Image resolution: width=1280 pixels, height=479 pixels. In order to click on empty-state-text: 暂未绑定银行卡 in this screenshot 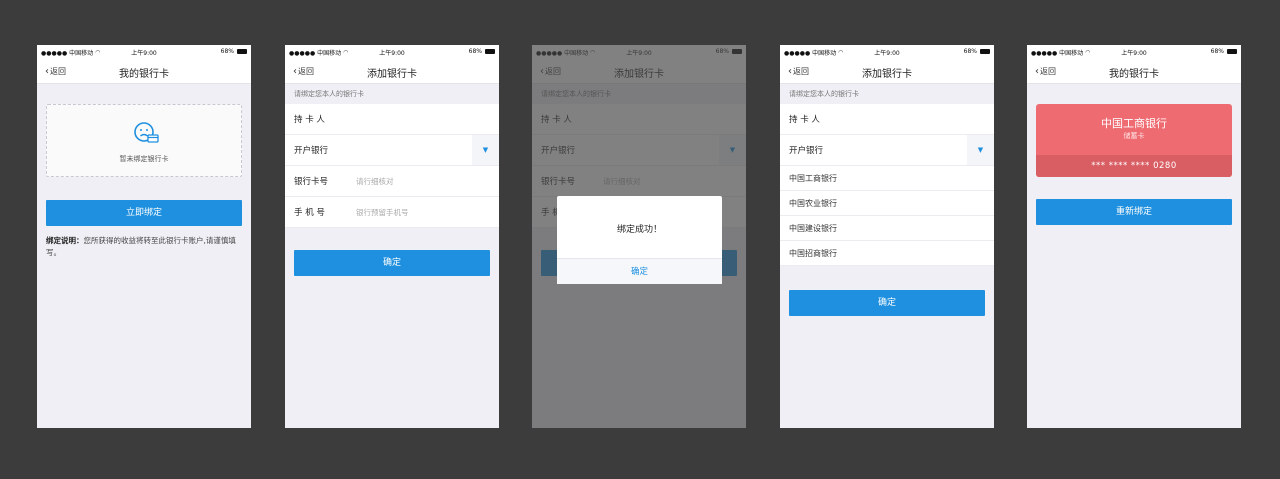, I will do `click(144, 159)`.